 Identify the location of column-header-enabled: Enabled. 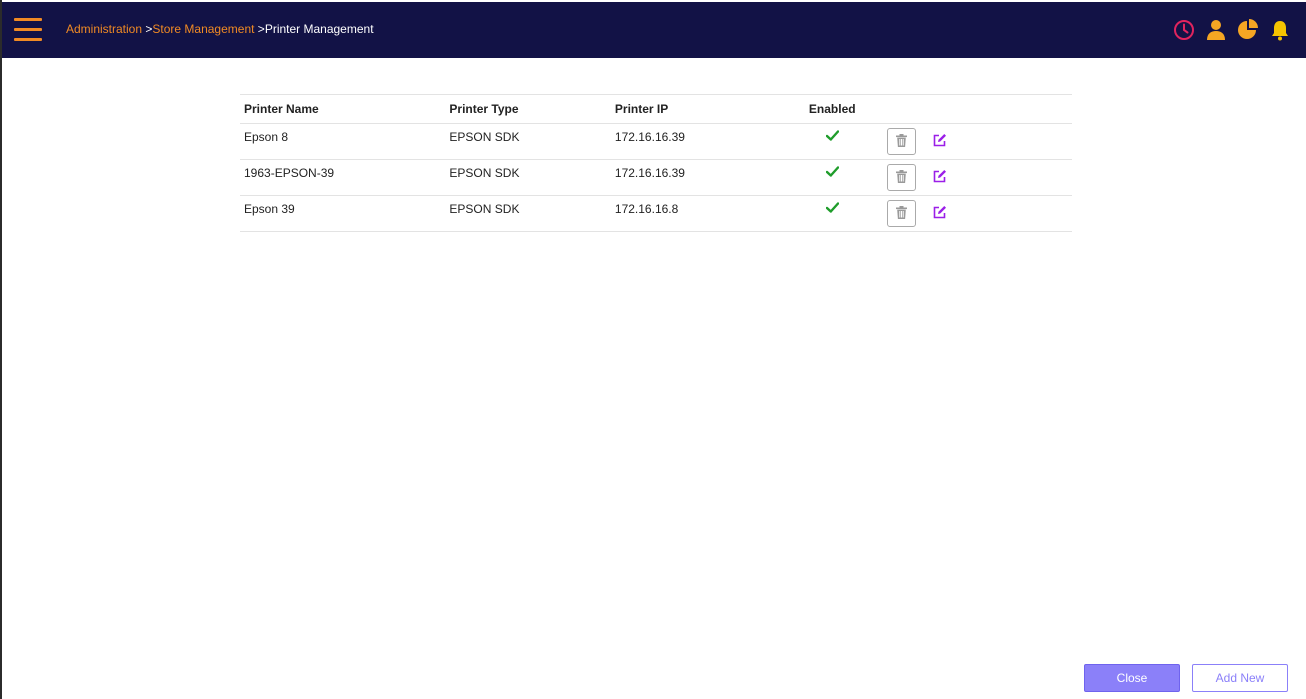
(832, 109).